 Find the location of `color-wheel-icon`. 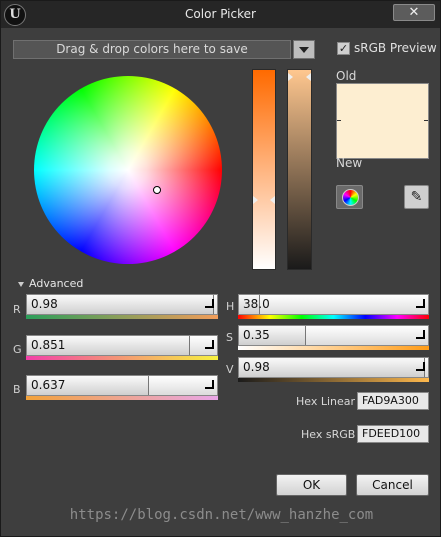

color-wheel-icon is located at coordinates (350, 197).